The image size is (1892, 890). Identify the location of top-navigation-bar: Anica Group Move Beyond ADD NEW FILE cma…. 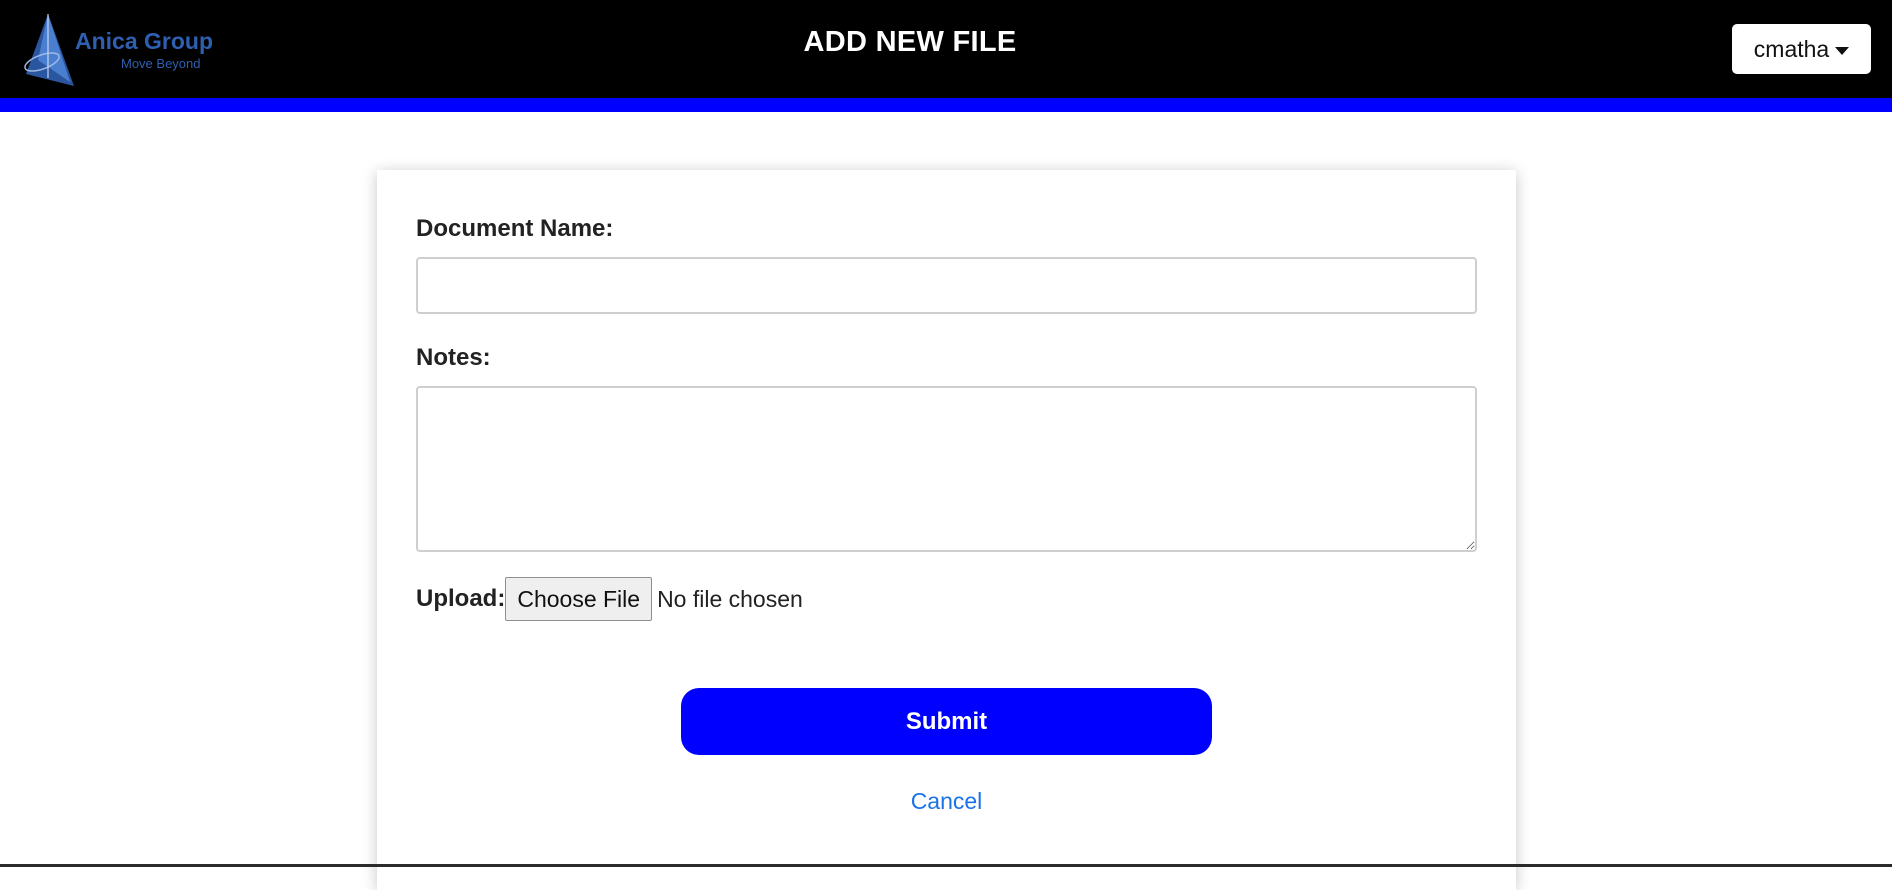
(946, 49).